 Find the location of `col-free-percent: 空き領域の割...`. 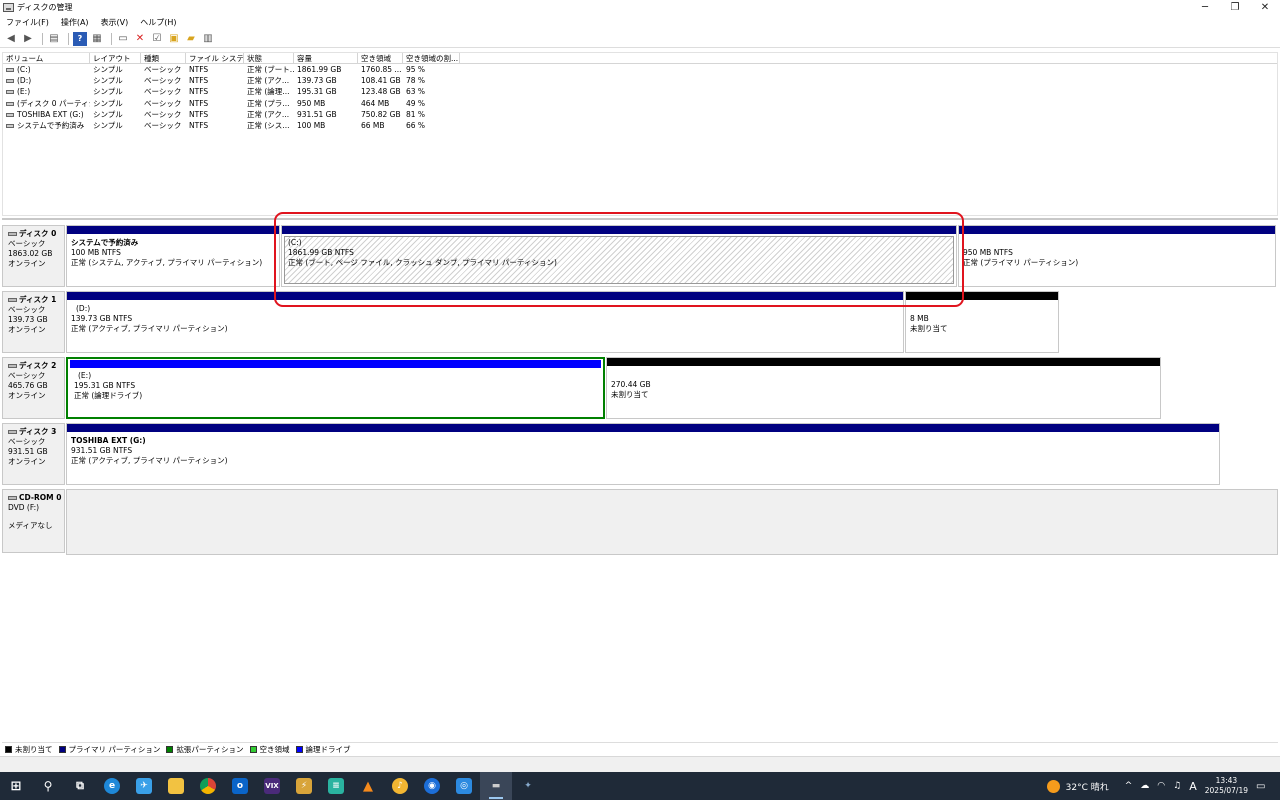

col-free-percent: 空き領域の割... is located at coordinates (431, 58).